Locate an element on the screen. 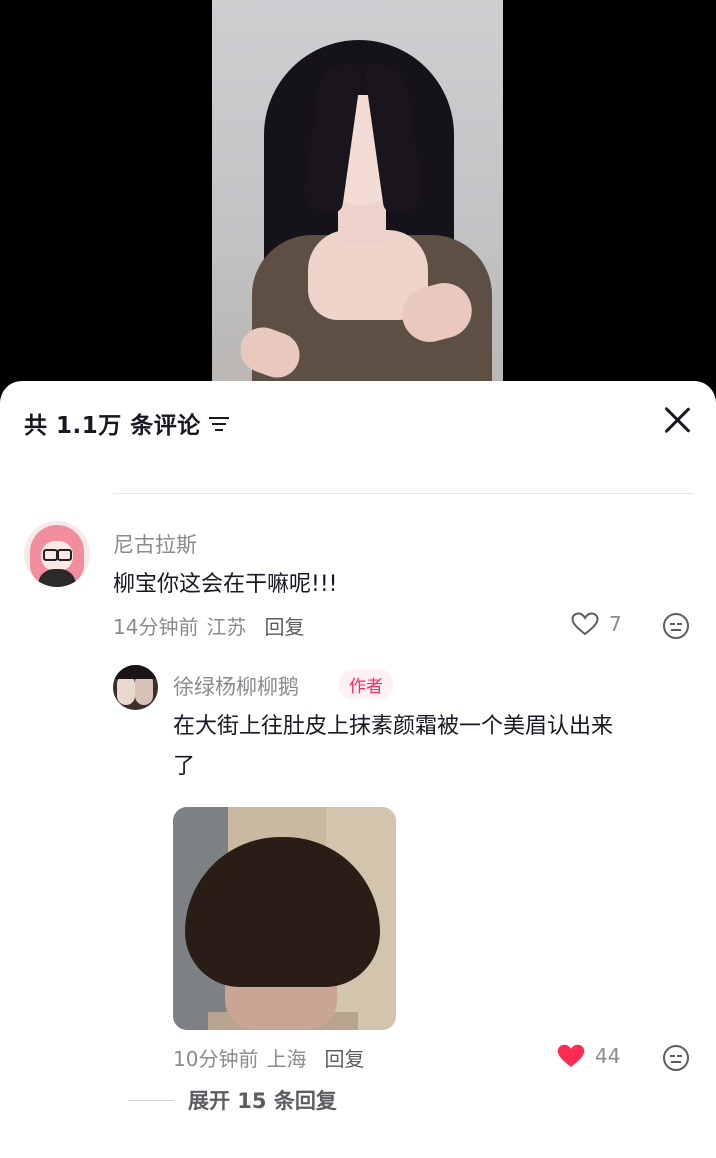 The image size is (716, 1158). reply-meta: 10分钟前 上海 回复 is located at coordinates (268, 1057).